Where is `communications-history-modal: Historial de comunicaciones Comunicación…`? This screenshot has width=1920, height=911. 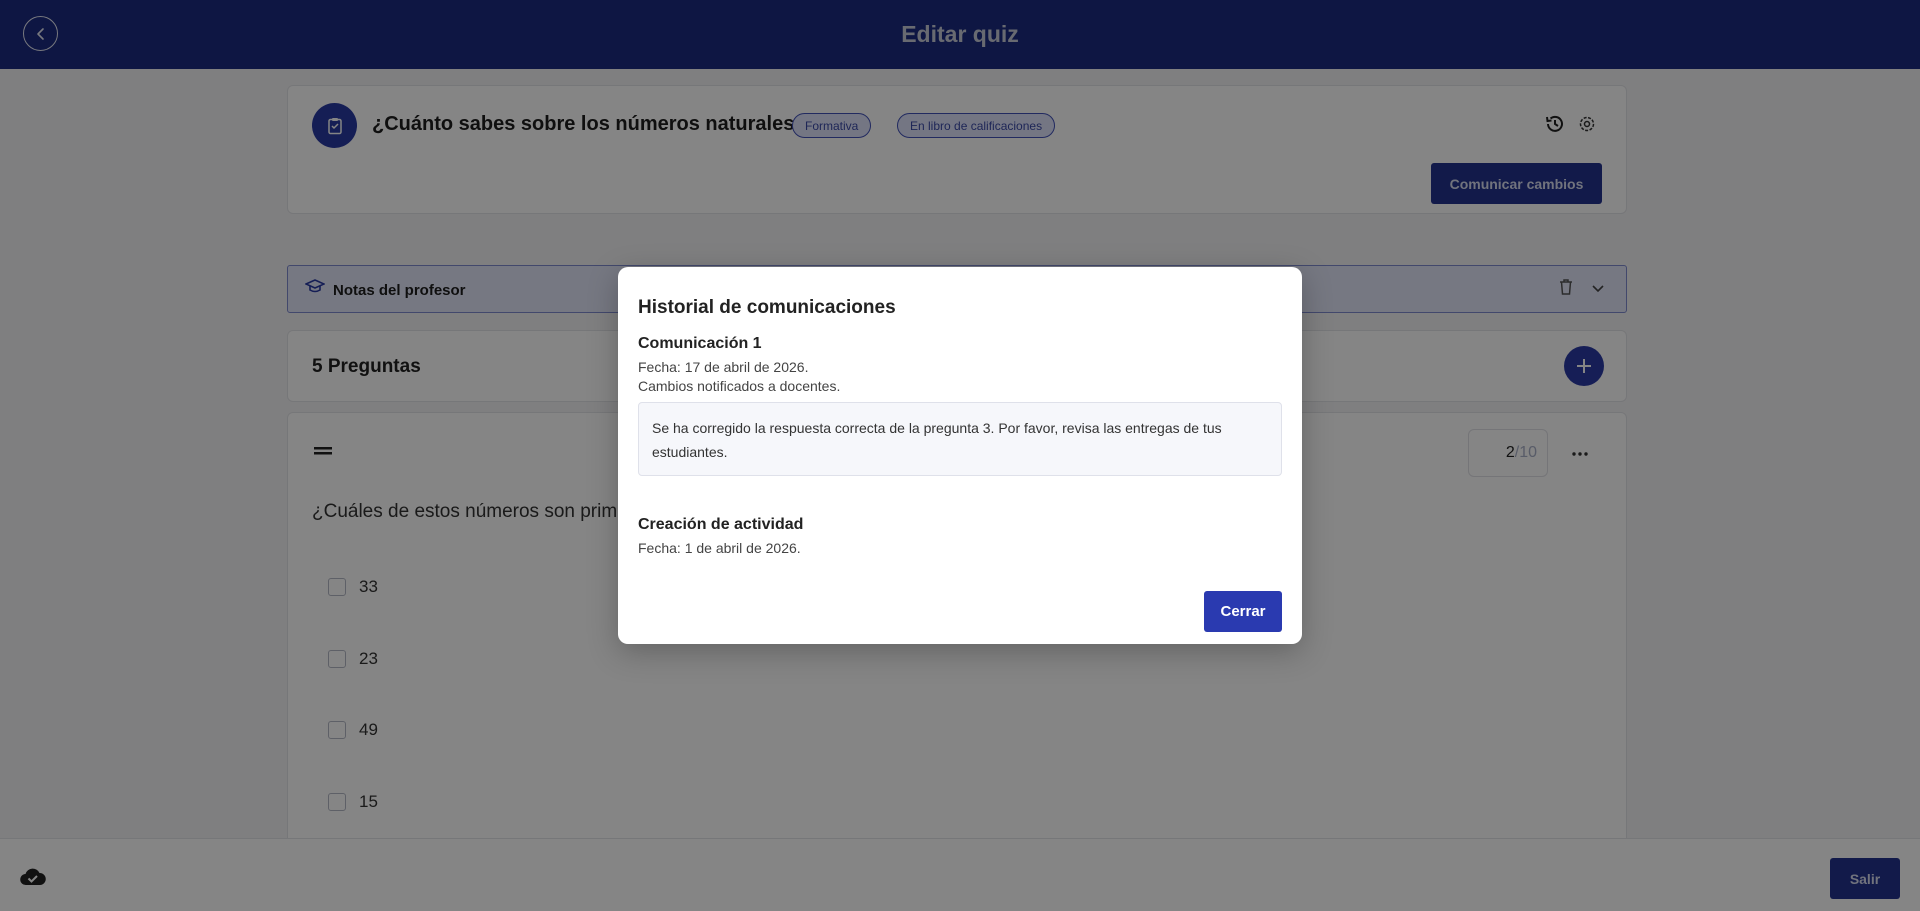
communications-history-modal: Historial de comunicaciones Comunicación… is located at coordinates (960, 455).